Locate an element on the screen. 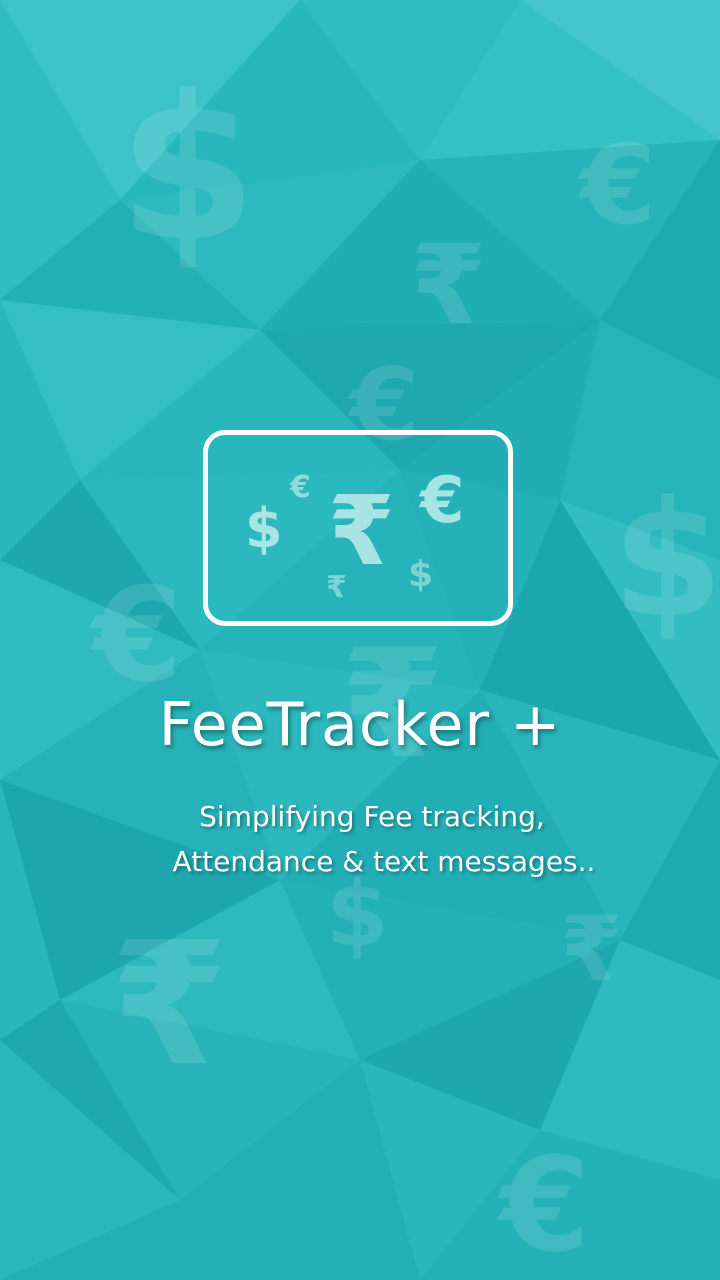  app-title: FeeTracker + is located at coordinates (360, 725).